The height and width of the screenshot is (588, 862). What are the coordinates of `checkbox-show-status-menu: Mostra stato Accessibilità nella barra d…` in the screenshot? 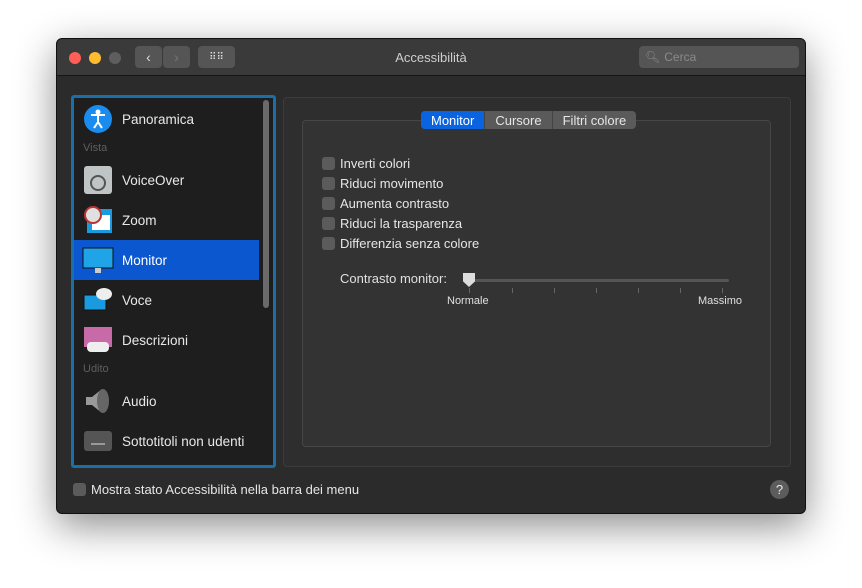 It's located at (216, 489).